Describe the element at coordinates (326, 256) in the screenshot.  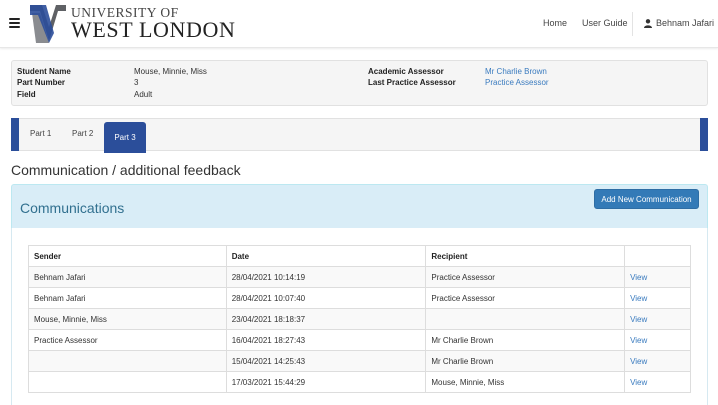
I see `date-column-header: Date` at that location.